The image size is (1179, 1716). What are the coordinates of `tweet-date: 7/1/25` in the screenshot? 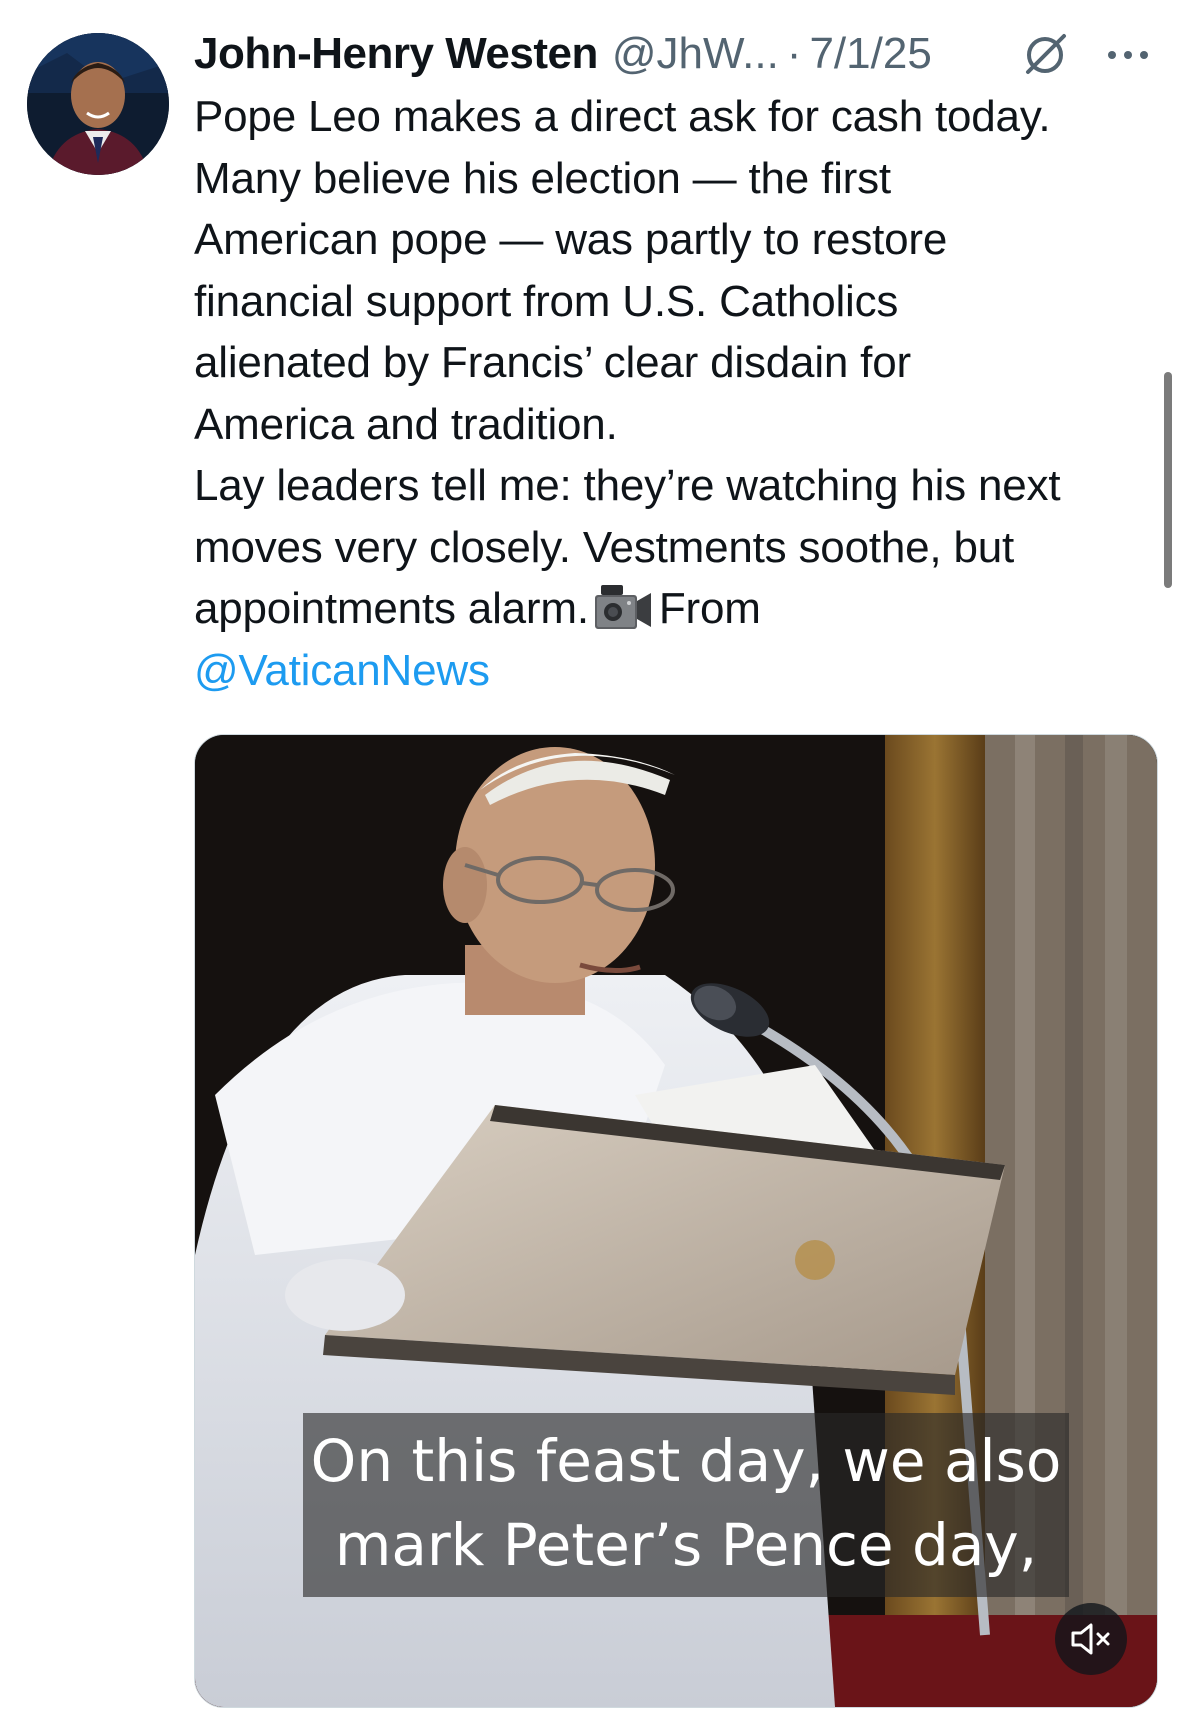 It's located at (870, 54).